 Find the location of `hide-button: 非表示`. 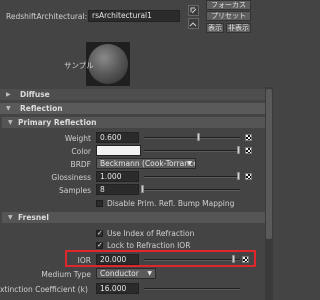

hide-button: 非表示 is located at coordinates (238, 28).